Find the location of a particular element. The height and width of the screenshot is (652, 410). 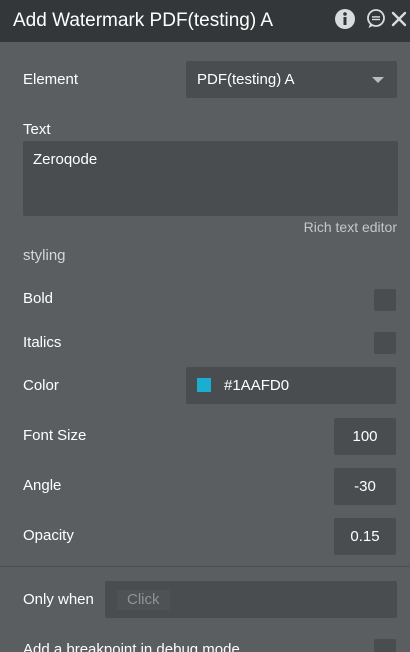

info-icon is located at coordinates (345, 19).